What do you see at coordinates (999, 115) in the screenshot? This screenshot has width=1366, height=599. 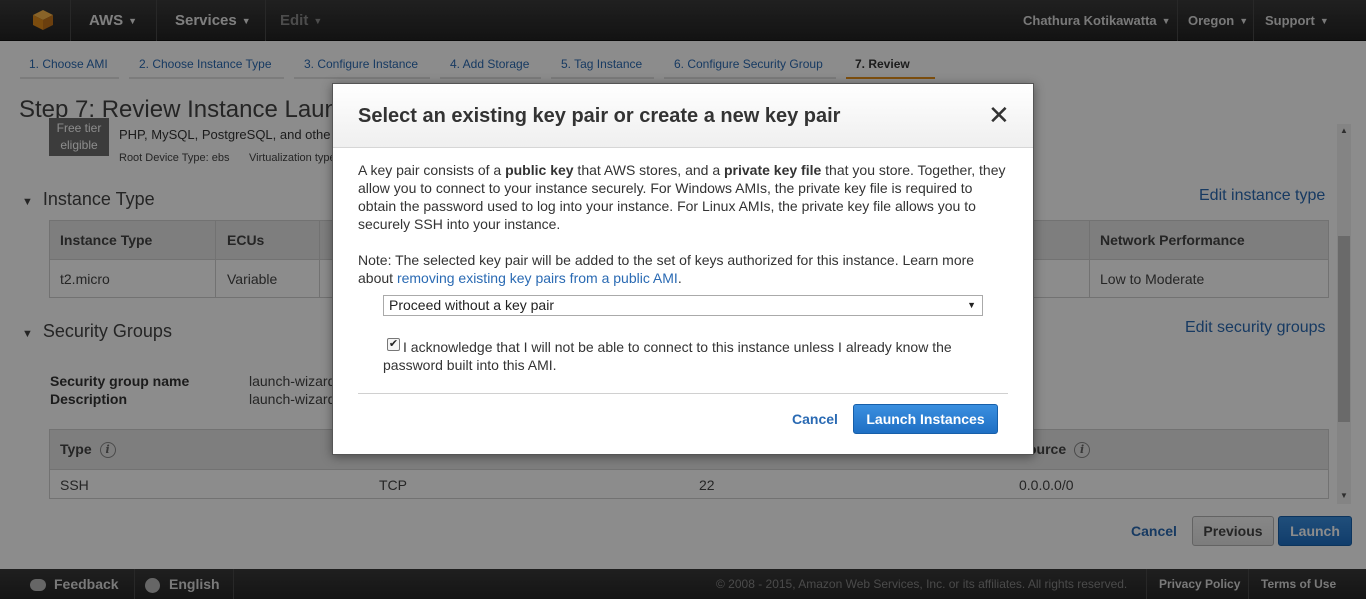 I see `close-icon: ✕` at bounding box center [999, 115].